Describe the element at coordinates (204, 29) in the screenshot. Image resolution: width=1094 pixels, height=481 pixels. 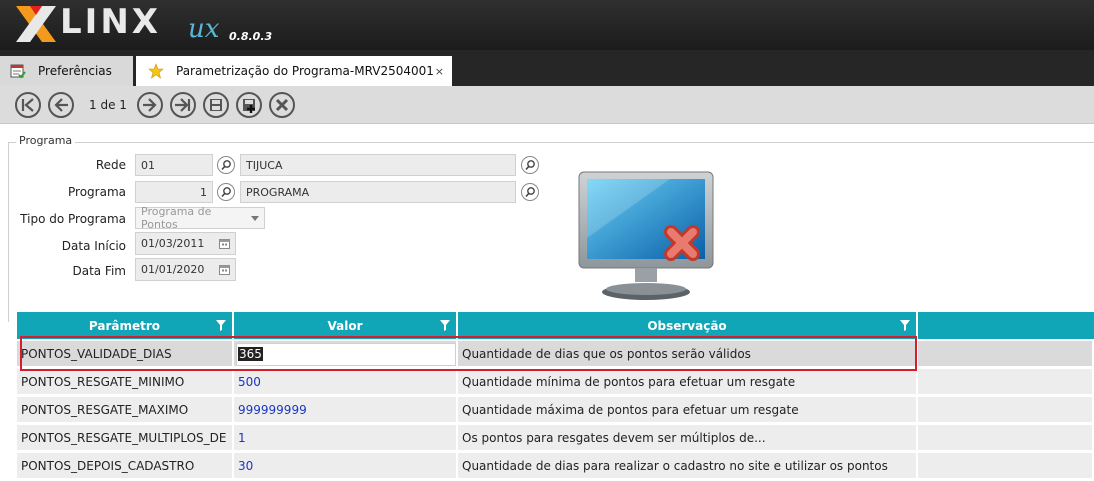
I see `brand-sub: ux` at that location.